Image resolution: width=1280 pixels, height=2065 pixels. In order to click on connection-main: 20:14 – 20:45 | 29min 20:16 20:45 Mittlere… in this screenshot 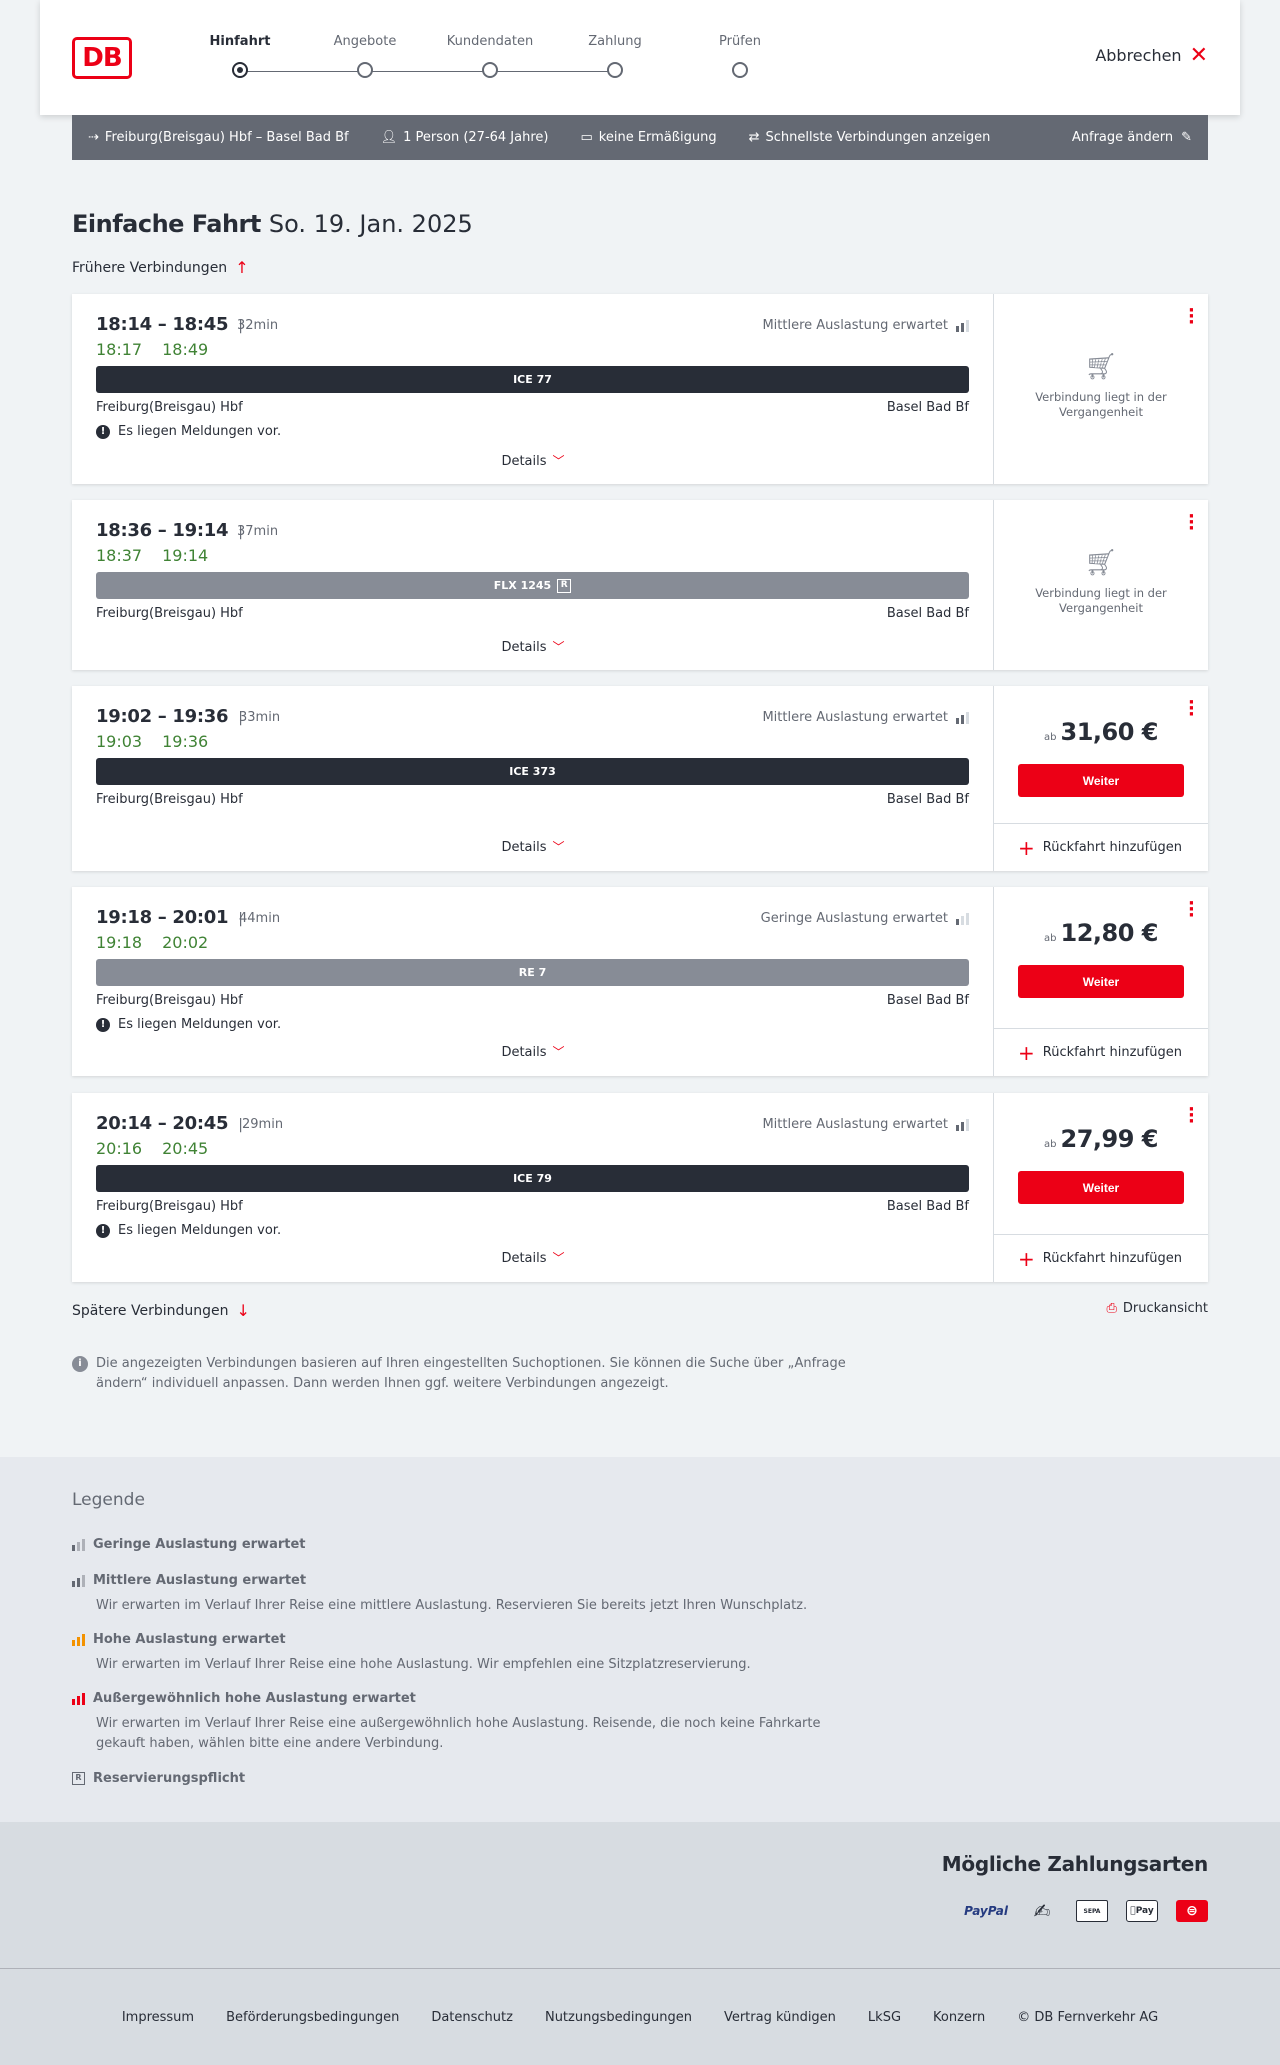, I will do `click(533, 1187)`.